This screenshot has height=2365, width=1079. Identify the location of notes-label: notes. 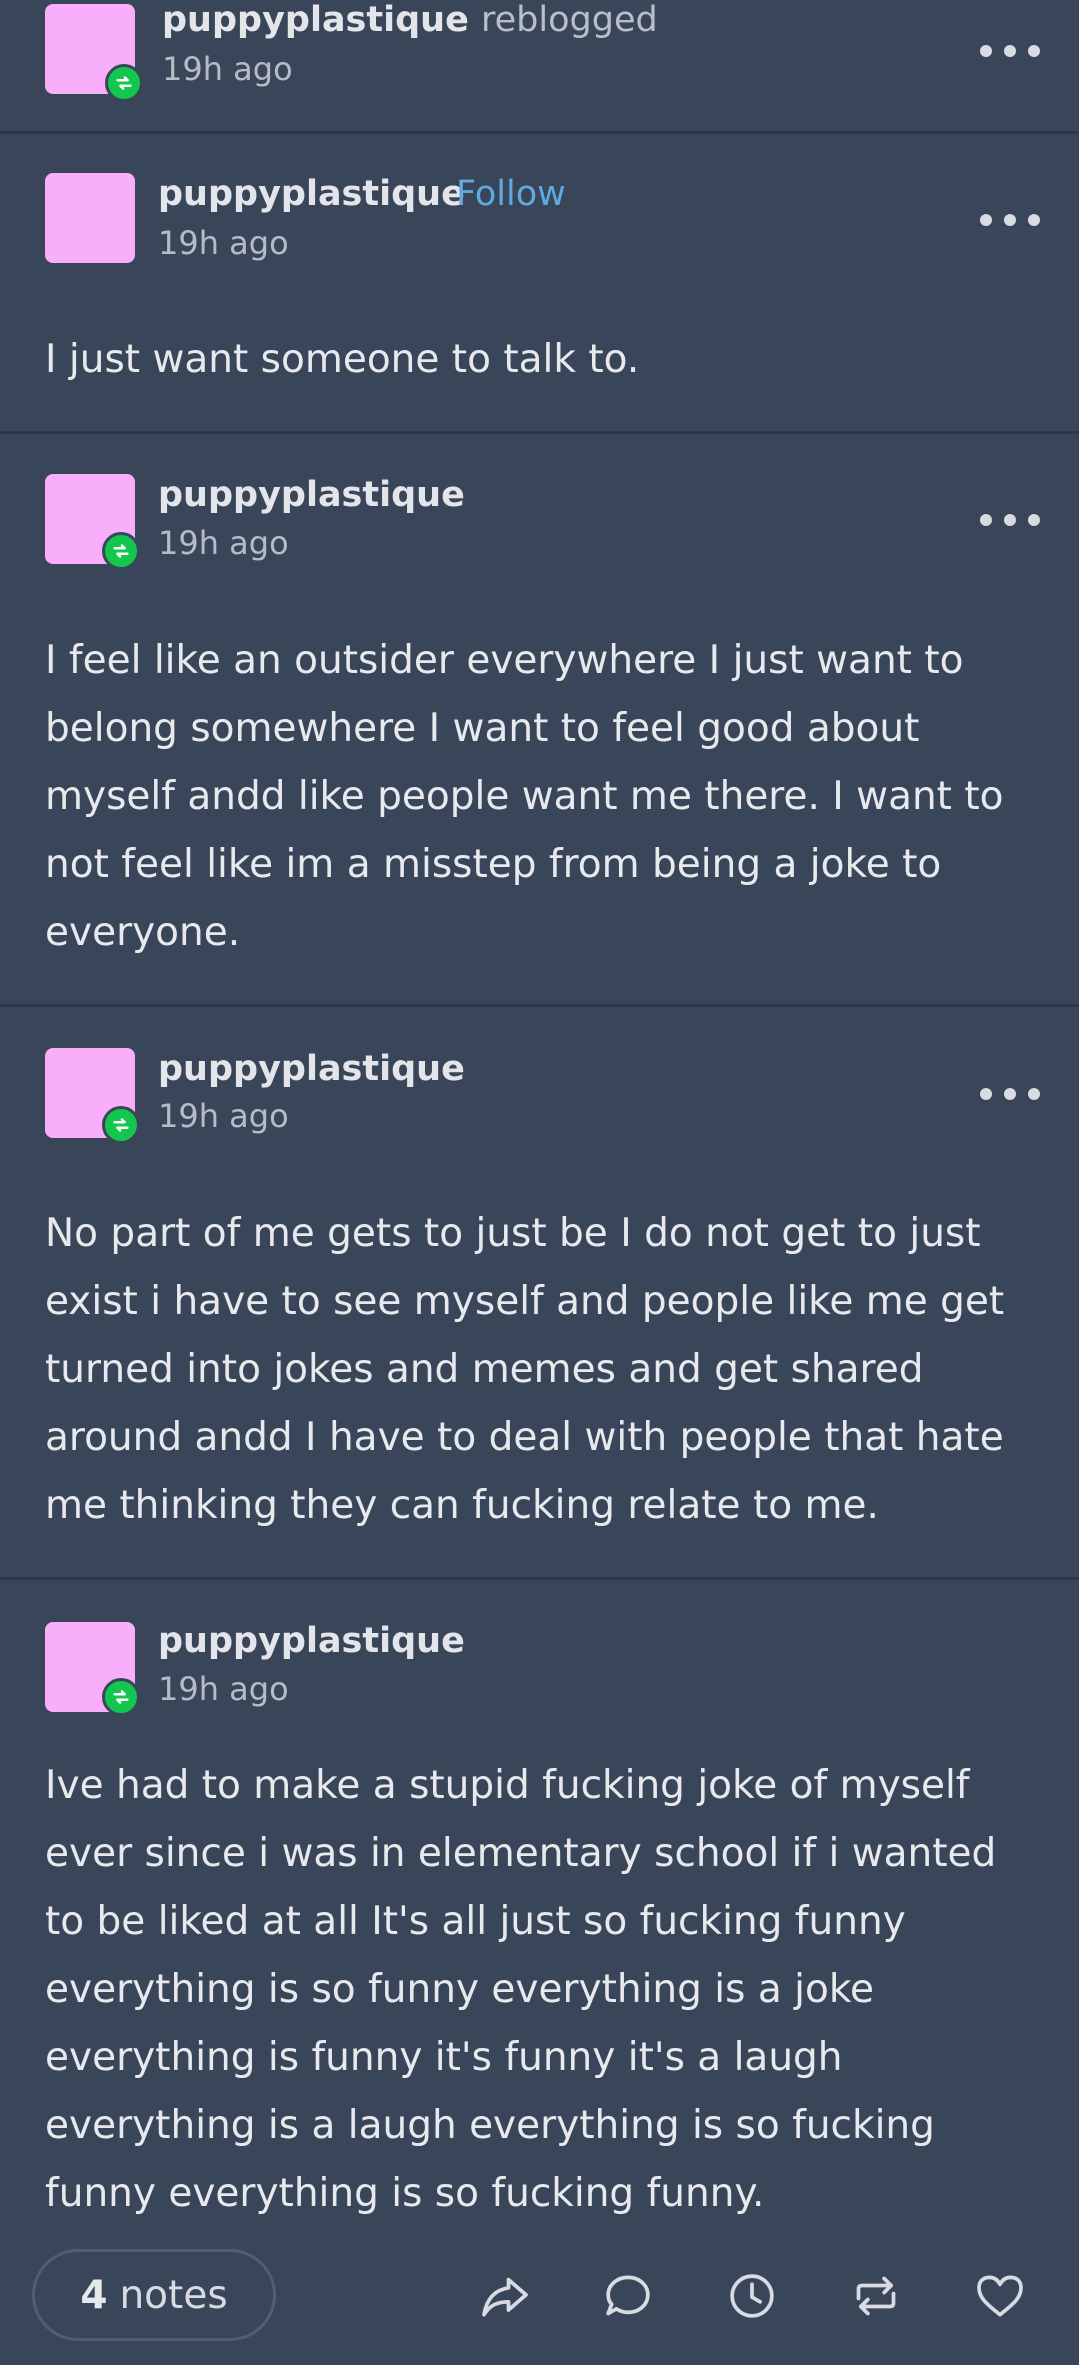
(173, 2295).